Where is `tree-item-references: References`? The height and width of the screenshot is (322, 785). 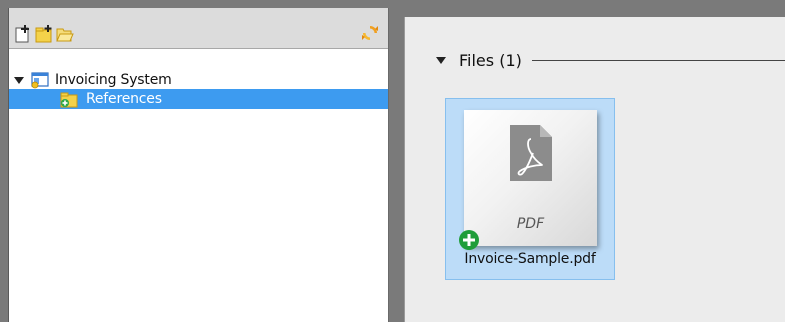
tree-item-references: References is located at coordinates (198, 99).